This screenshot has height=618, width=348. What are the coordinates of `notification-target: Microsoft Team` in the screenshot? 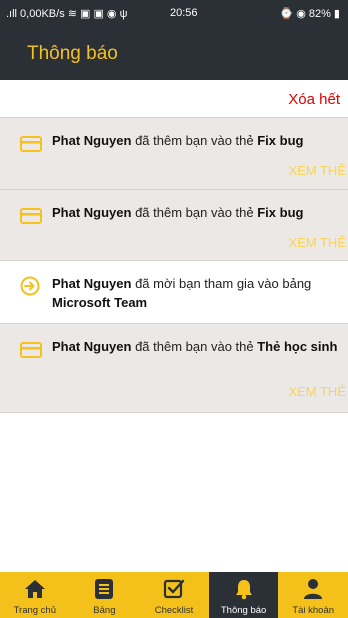 It's located at (100, 302).